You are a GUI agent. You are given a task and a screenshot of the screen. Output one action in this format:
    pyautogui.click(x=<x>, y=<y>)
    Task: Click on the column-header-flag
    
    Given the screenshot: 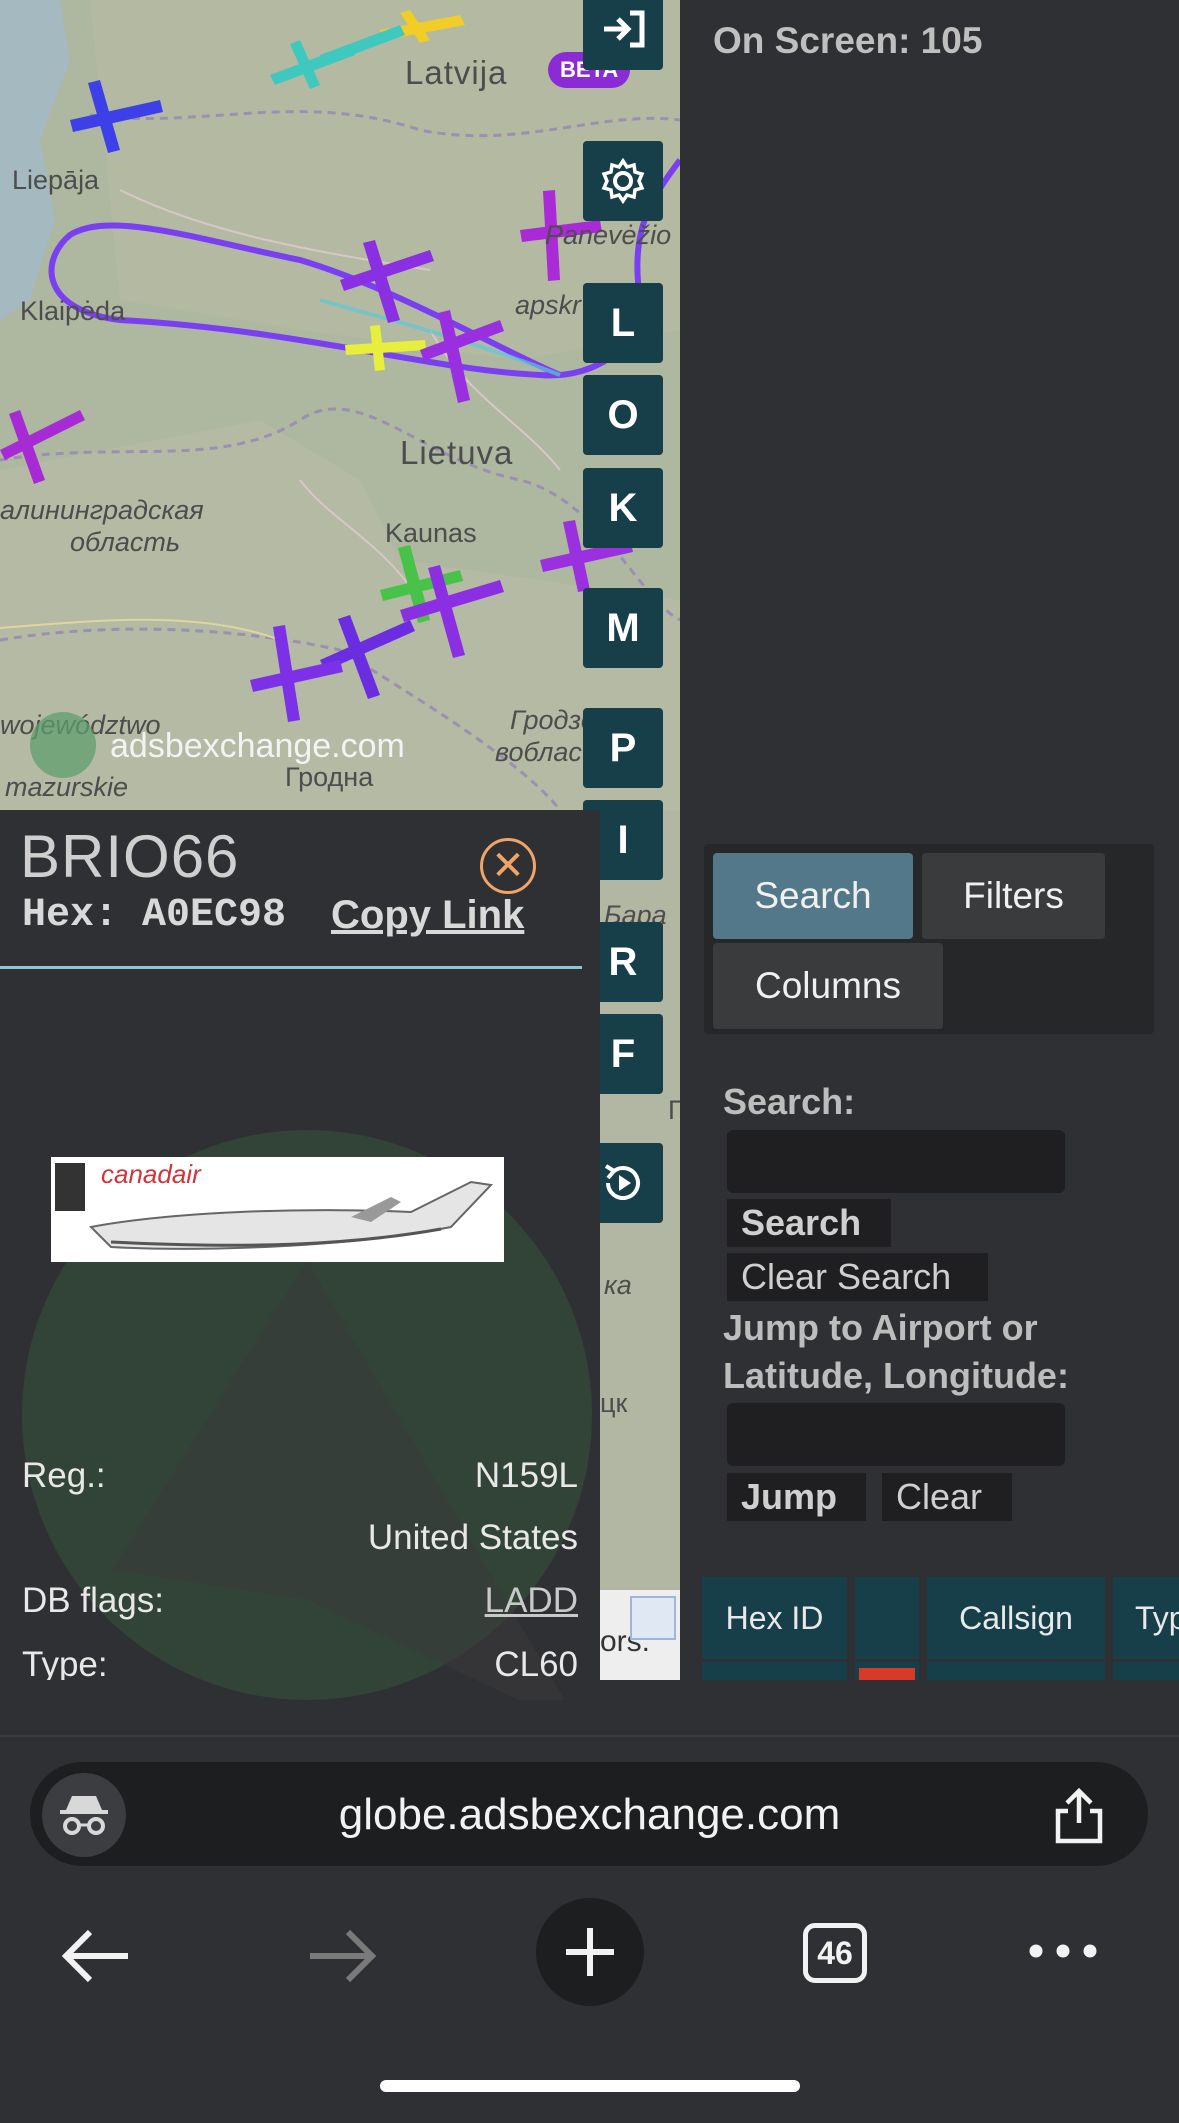 What is the action you would take?
    pyautogui.click(x=887, y=1618)
    